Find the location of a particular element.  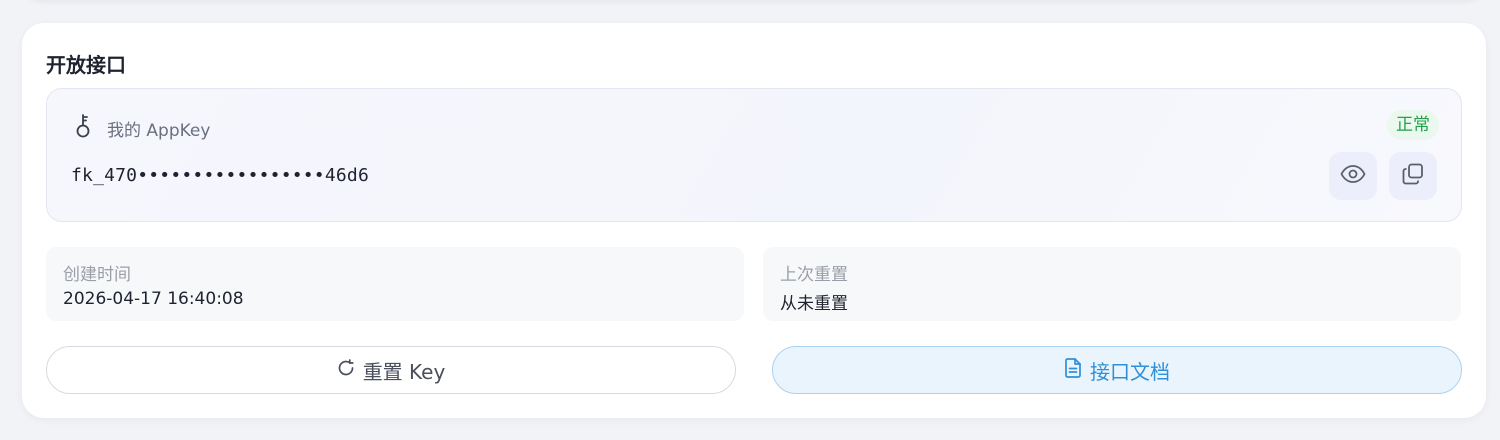

last-reset-box: 上次重置 从未重置 is located at coordinates (1112, 284).